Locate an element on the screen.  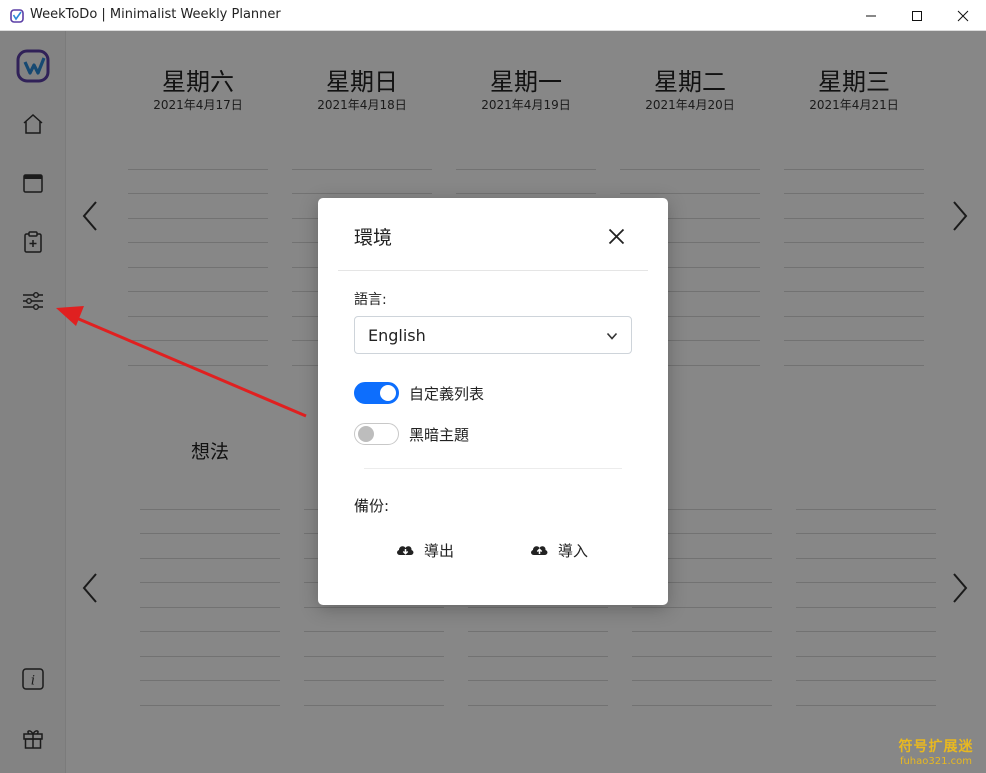
import-button: 導入 is located at coordinates (558, 550).